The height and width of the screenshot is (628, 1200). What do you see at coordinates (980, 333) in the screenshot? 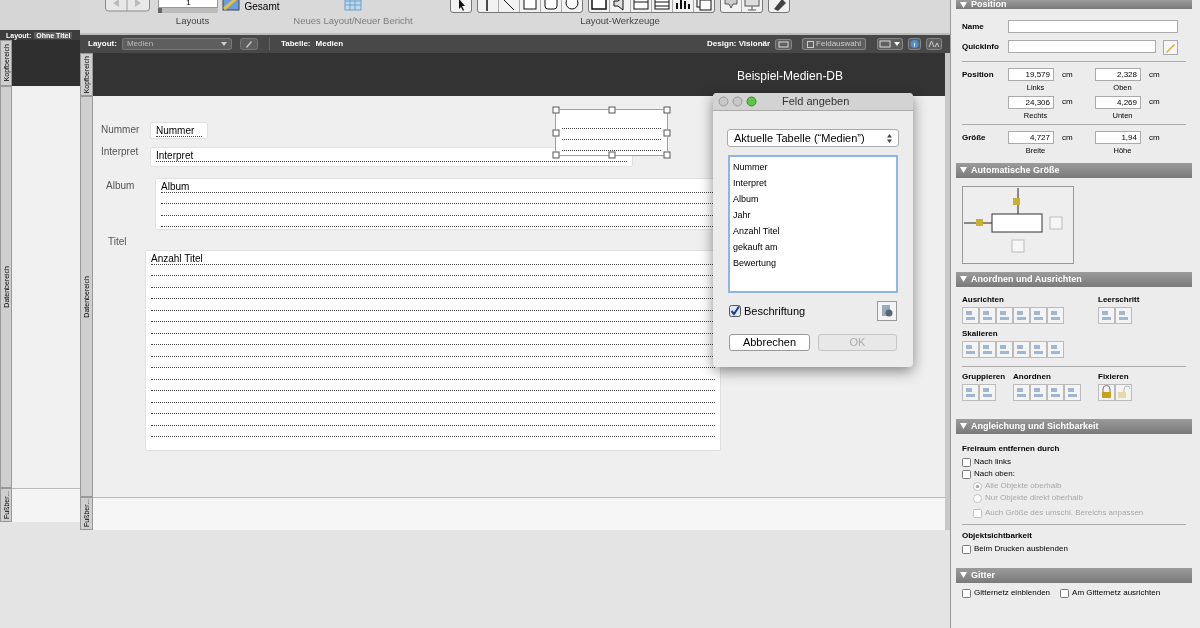
I see `section-label: Skalieren` at bounding box center [980, 333].